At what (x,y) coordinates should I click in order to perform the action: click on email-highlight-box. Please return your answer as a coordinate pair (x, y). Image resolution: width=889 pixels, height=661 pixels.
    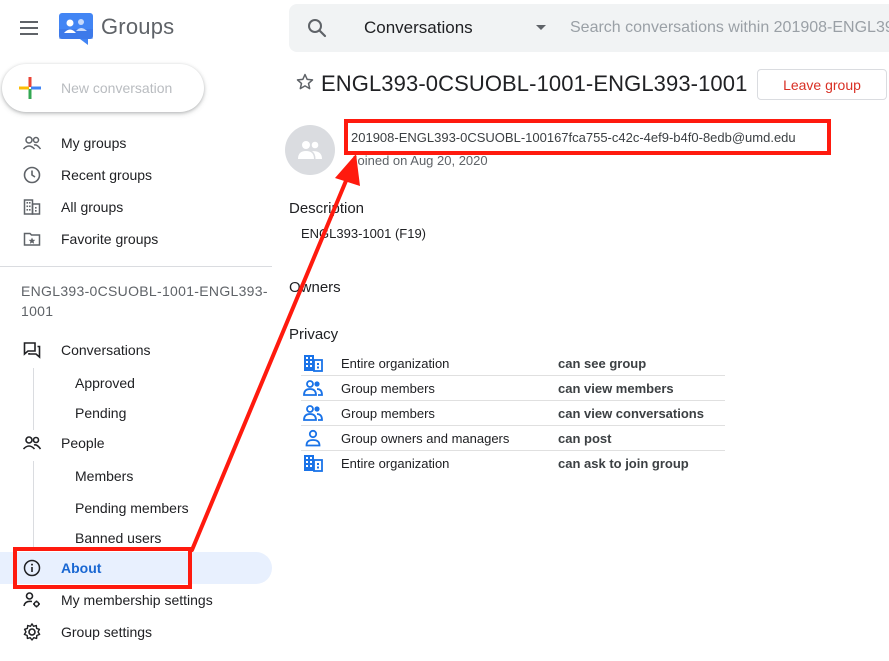
    Looking at the image, I should click on (587, 137).